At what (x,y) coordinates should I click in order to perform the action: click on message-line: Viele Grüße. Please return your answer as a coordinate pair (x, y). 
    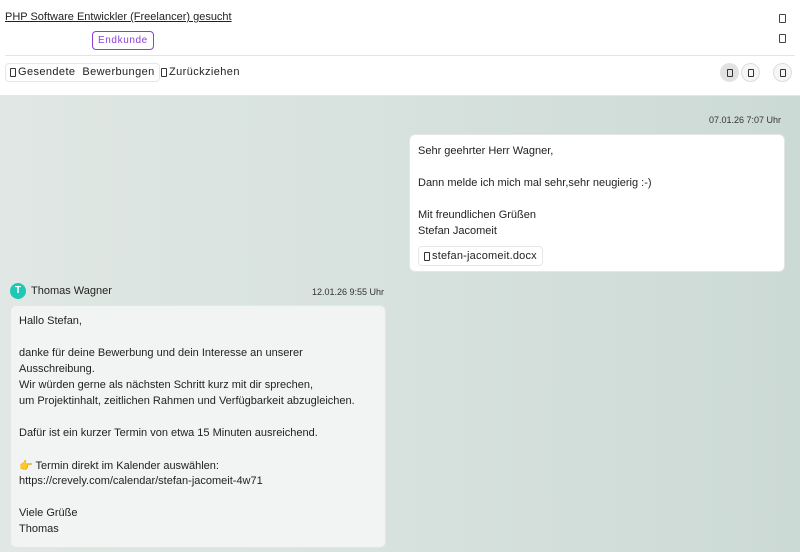
    Looking at the image, I should click on (48, 513).